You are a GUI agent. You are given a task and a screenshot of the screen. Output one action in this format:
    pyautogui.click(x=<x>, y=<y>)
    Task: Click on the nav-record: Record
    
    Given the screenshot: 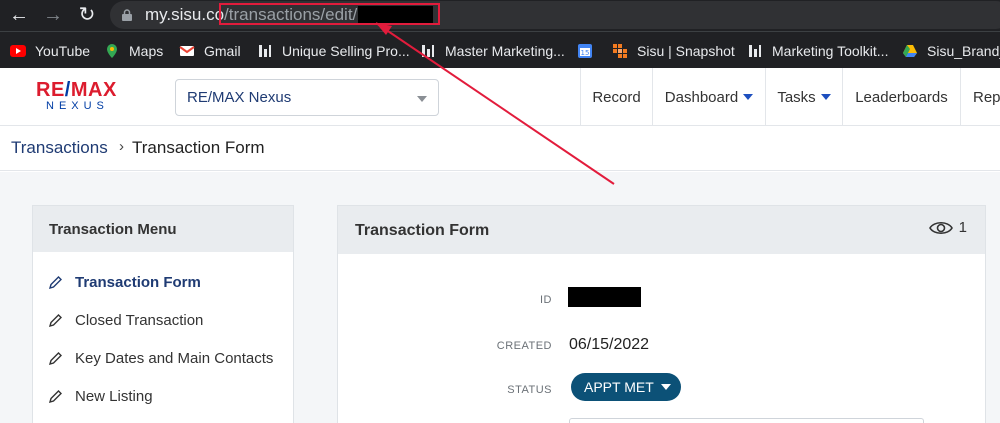 What is the action you would take?
    pyautogui.click(x=616, y=97)
    